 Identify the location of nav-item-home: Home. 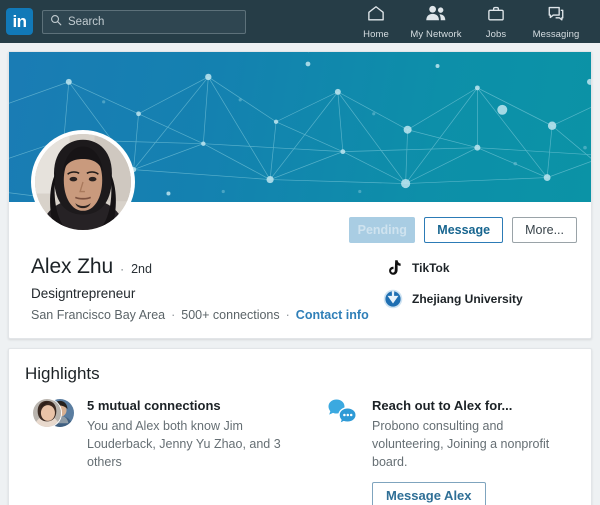
(376, 22).